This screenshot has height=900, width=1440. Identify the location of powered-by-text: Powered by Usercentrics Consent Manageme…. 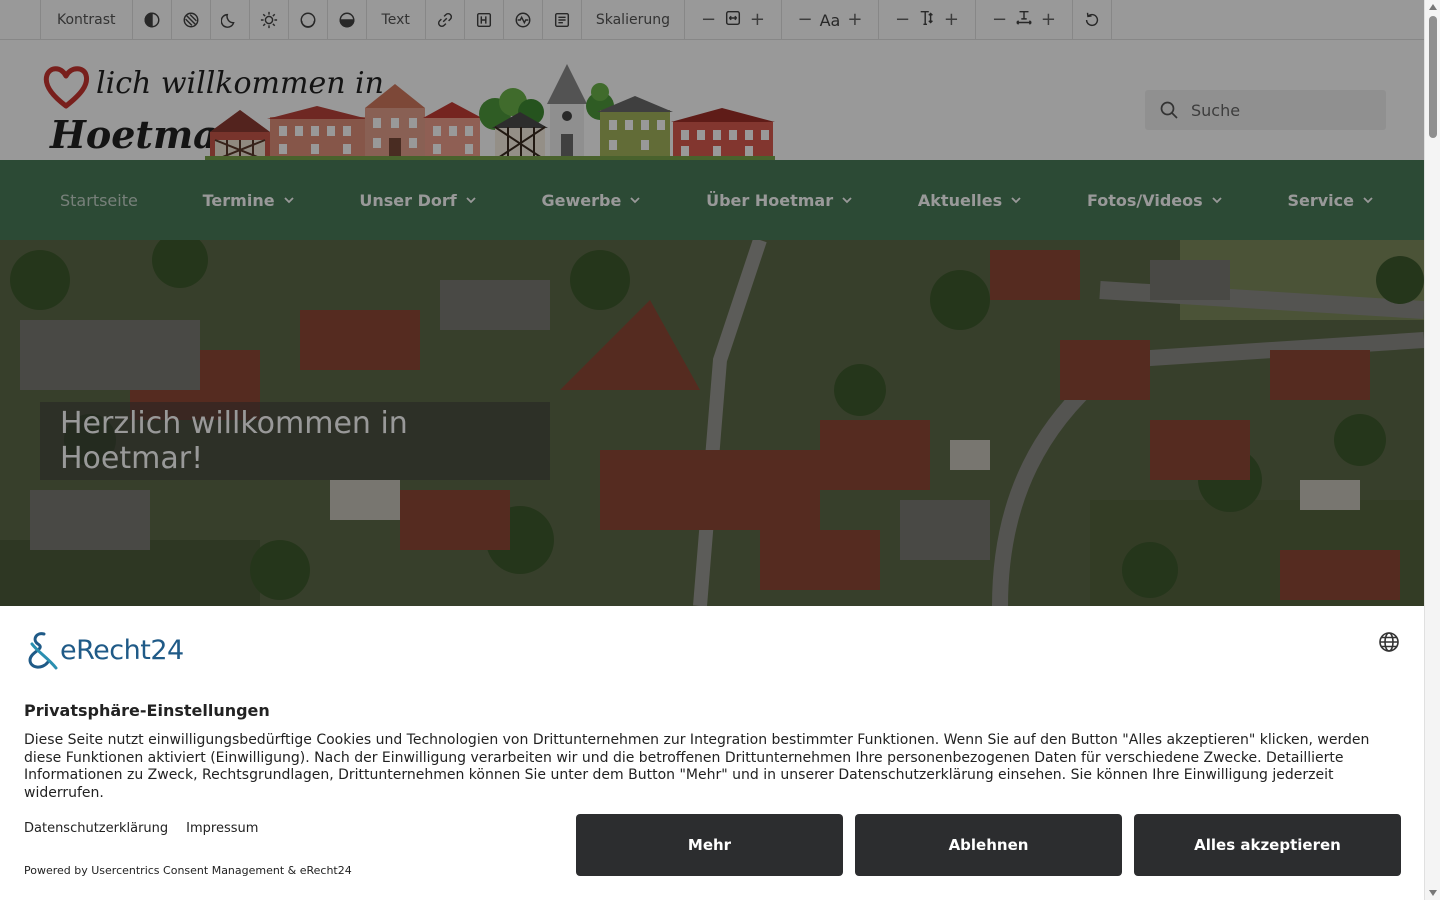
(188, 870).